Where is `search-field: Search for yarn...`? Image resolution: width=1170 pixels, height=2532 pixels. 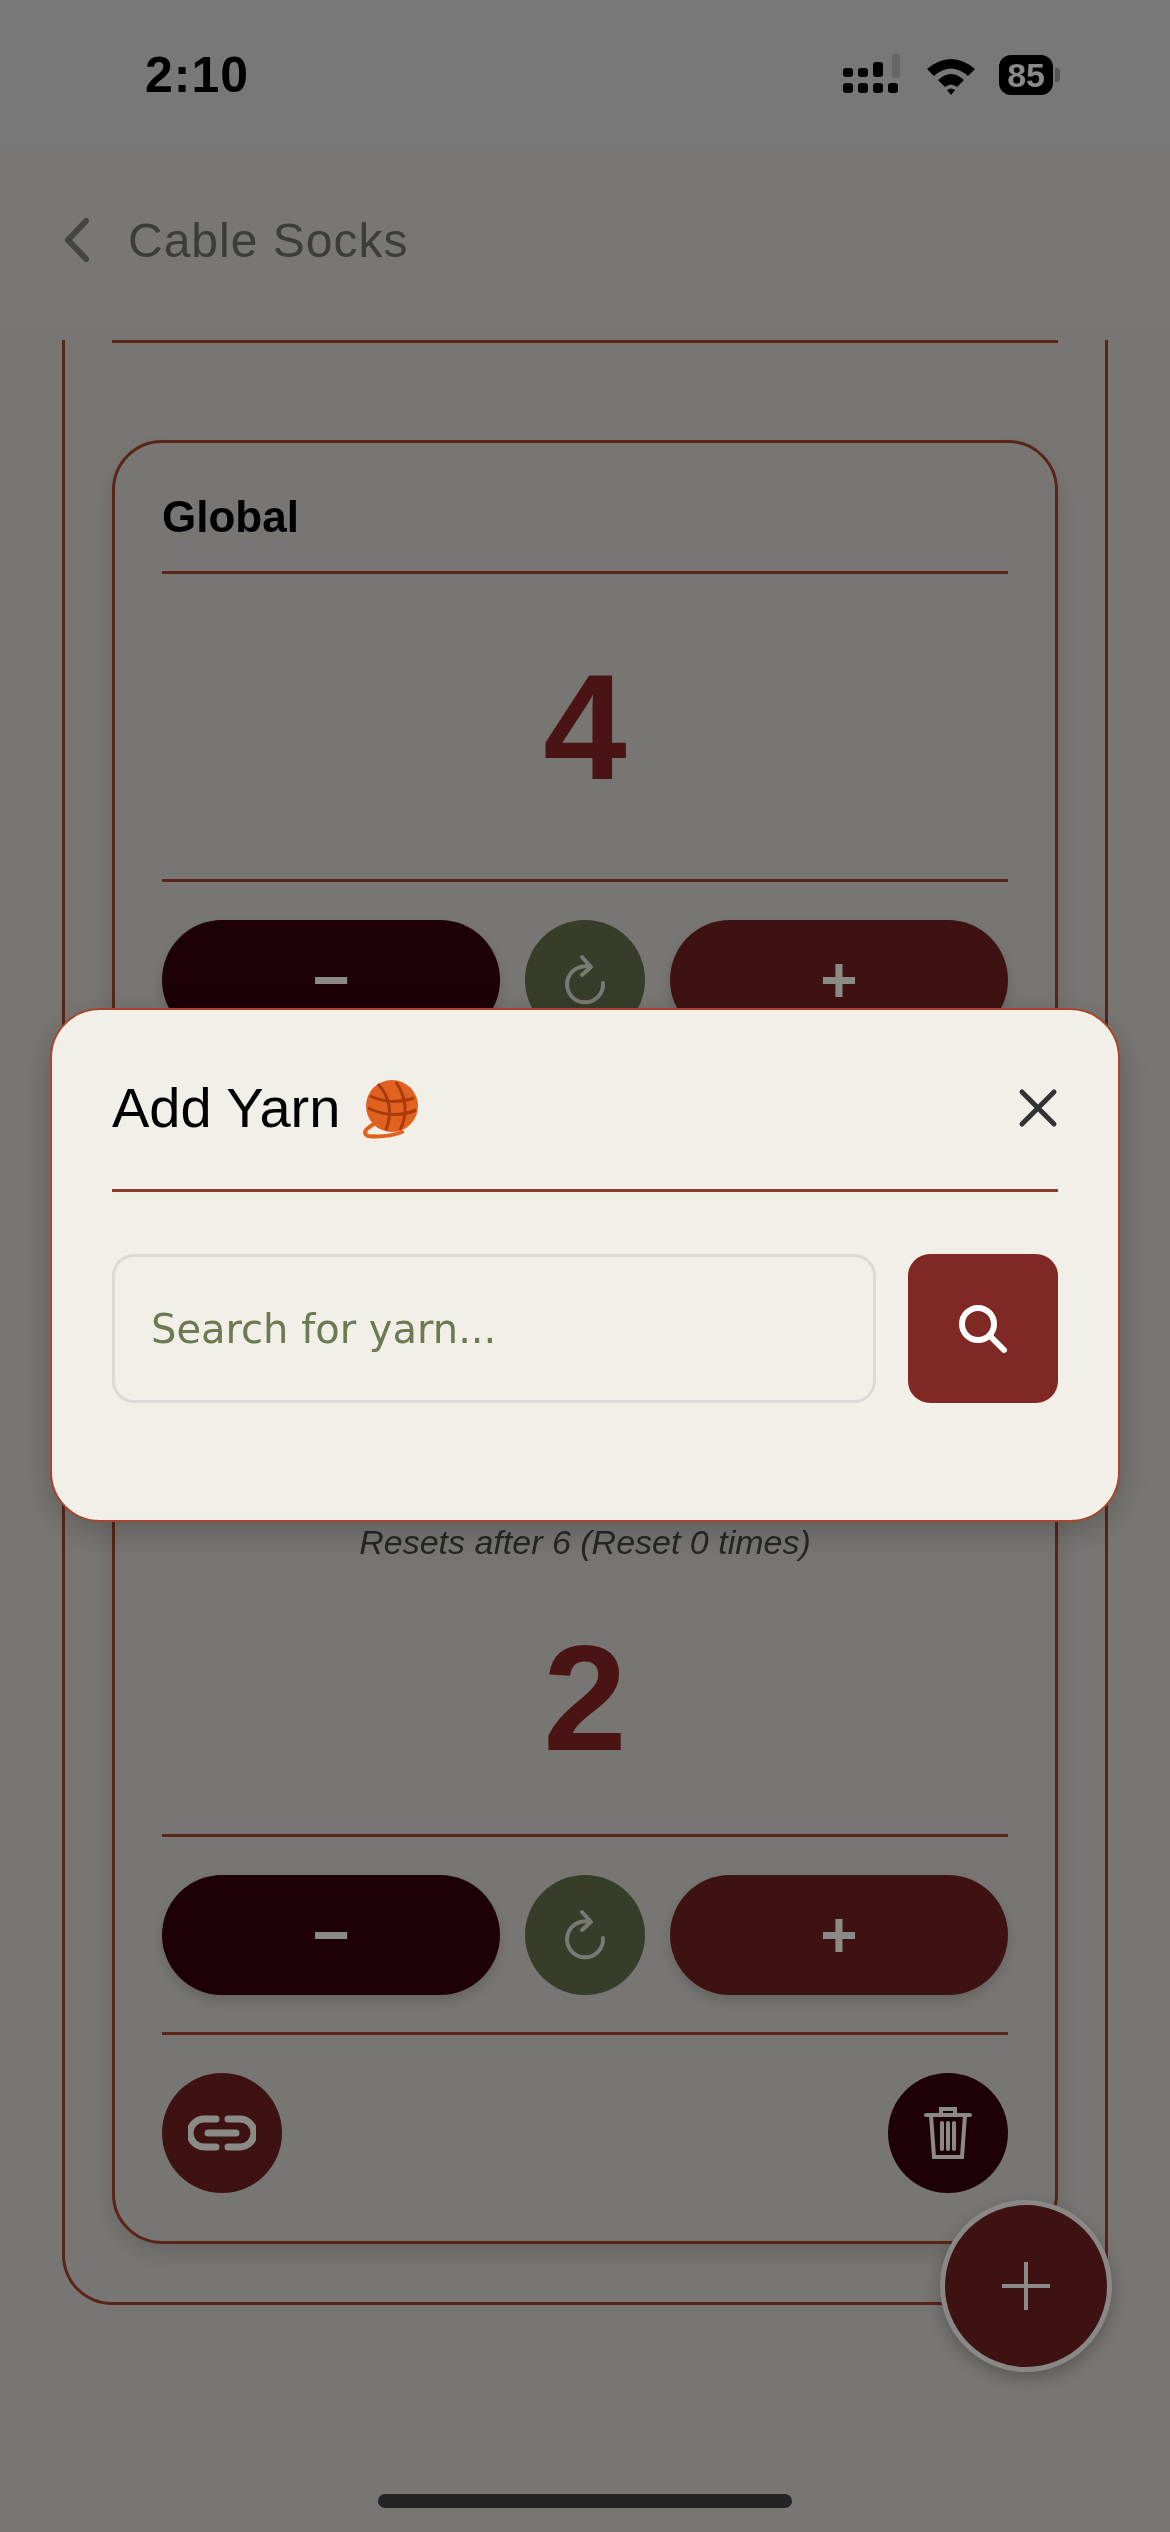
search-field: Search for yarn... is located at coordinates (494, 1328).